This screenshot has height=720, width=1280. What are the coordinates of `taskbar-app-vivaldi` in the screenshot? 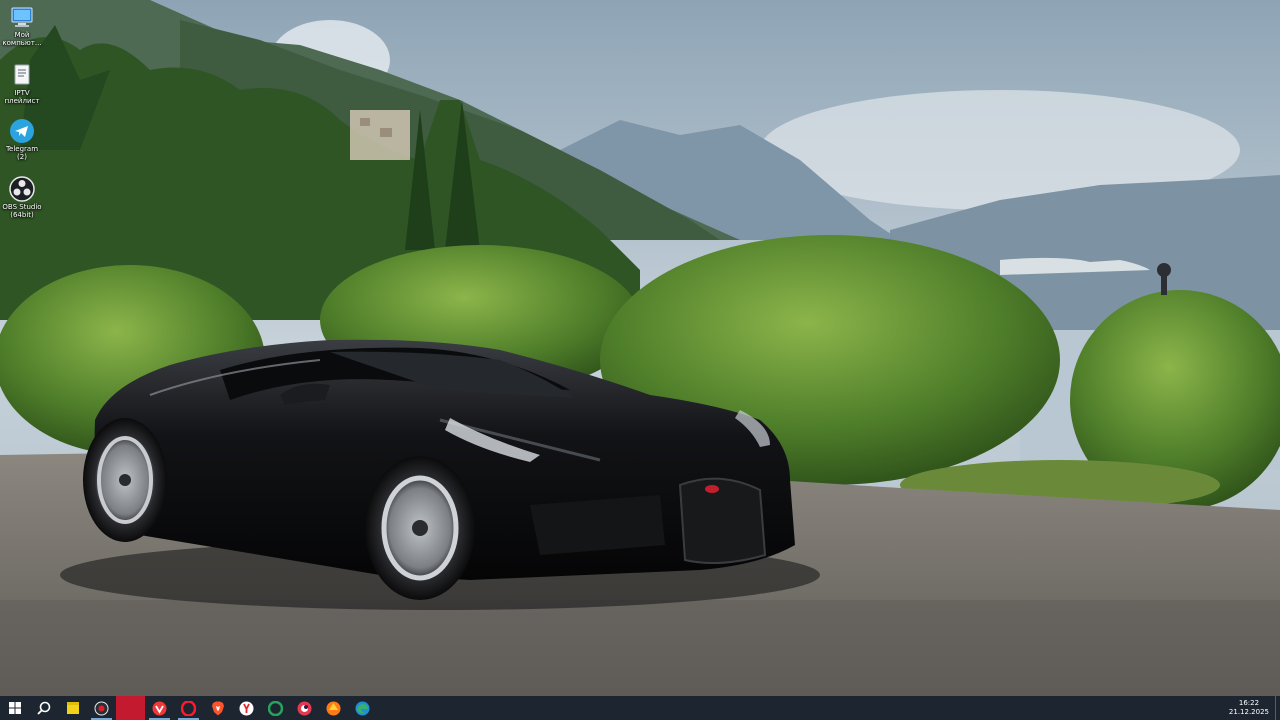 It's located at (159, 708).